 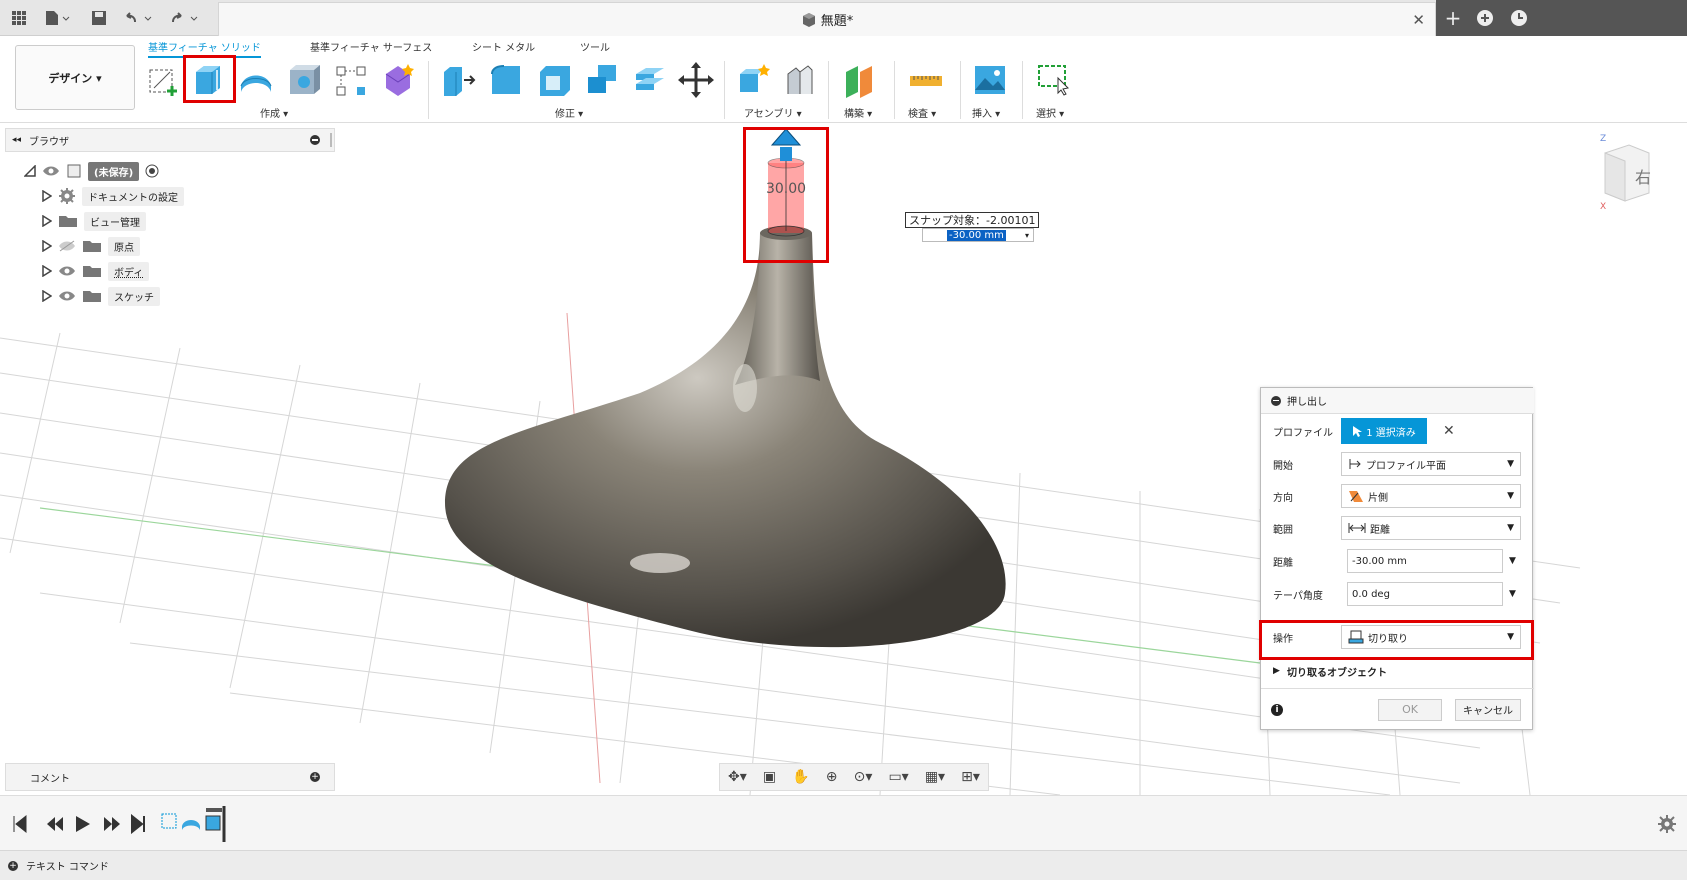 I want to click on expand-arrow-icon: ▶, so click(x=1276, y=671).